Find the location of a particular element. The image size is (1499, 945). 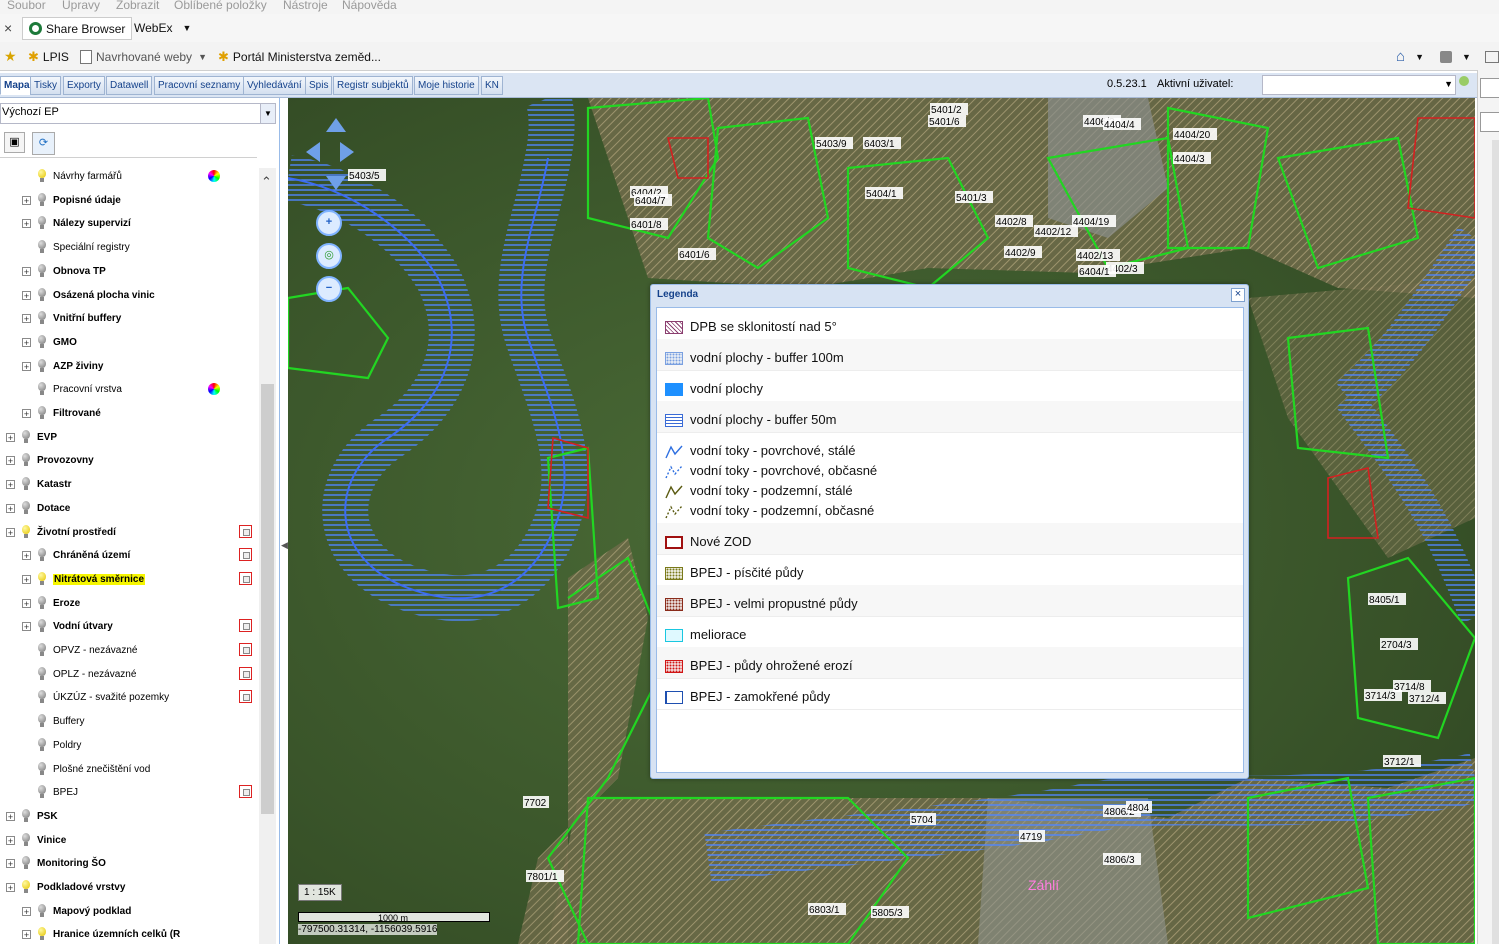

tab-pracovni-seznamy: Pracovní seznamy is located at coordinates (199, 85).